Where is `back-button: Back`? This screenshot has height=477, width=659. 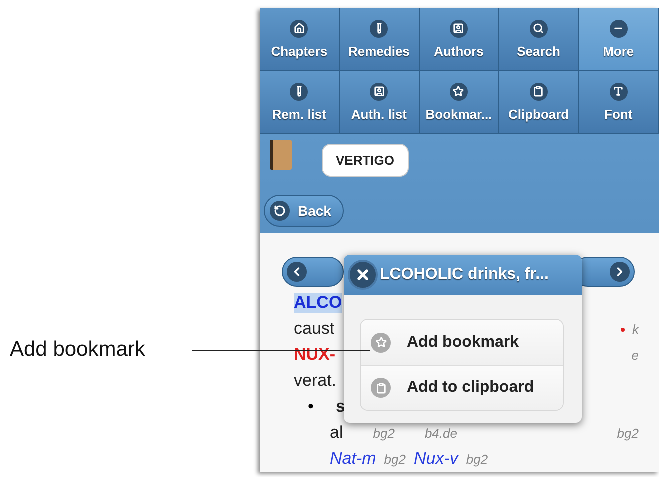
back-button: Back is located at coordinates (304, 211).